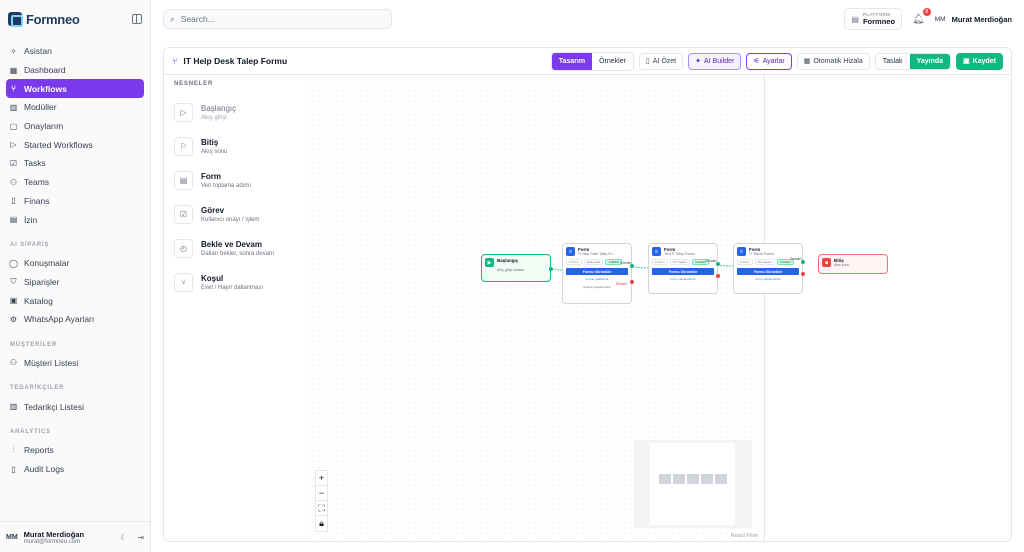 The image size is (1024, 552). Describe the element at coordinates (75, 182) in the screenshot. I see `sidebar-item-teams: ⚇ Teams` at that location.